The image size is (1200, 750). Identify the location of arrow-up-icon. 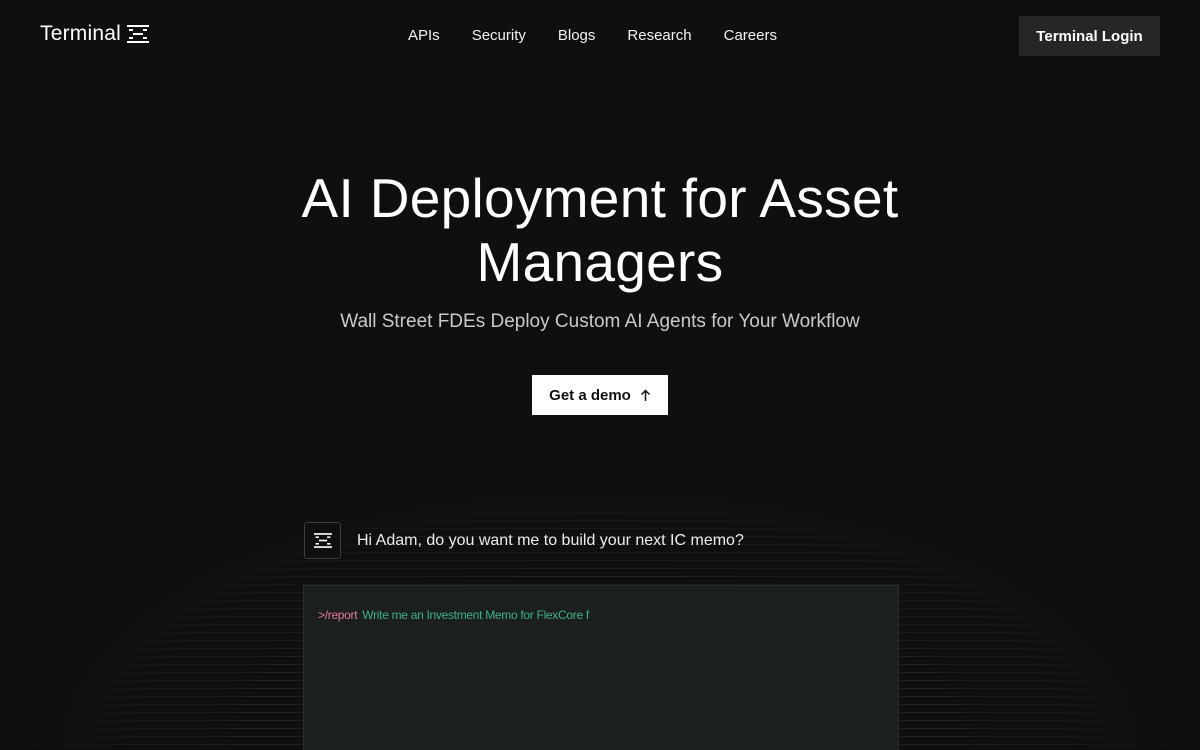
(645, 394).